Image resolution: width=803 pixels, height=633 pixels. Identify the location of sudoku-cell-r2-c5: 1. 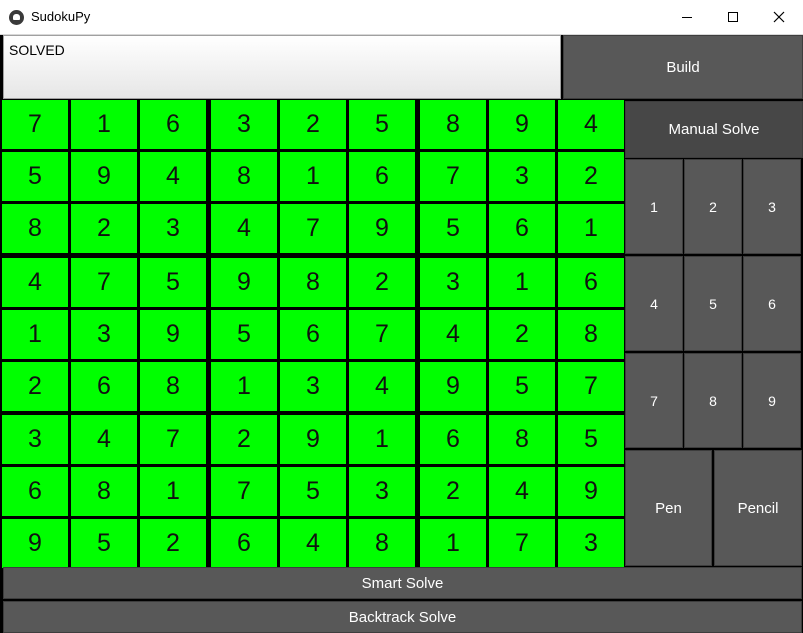
(313, 176).